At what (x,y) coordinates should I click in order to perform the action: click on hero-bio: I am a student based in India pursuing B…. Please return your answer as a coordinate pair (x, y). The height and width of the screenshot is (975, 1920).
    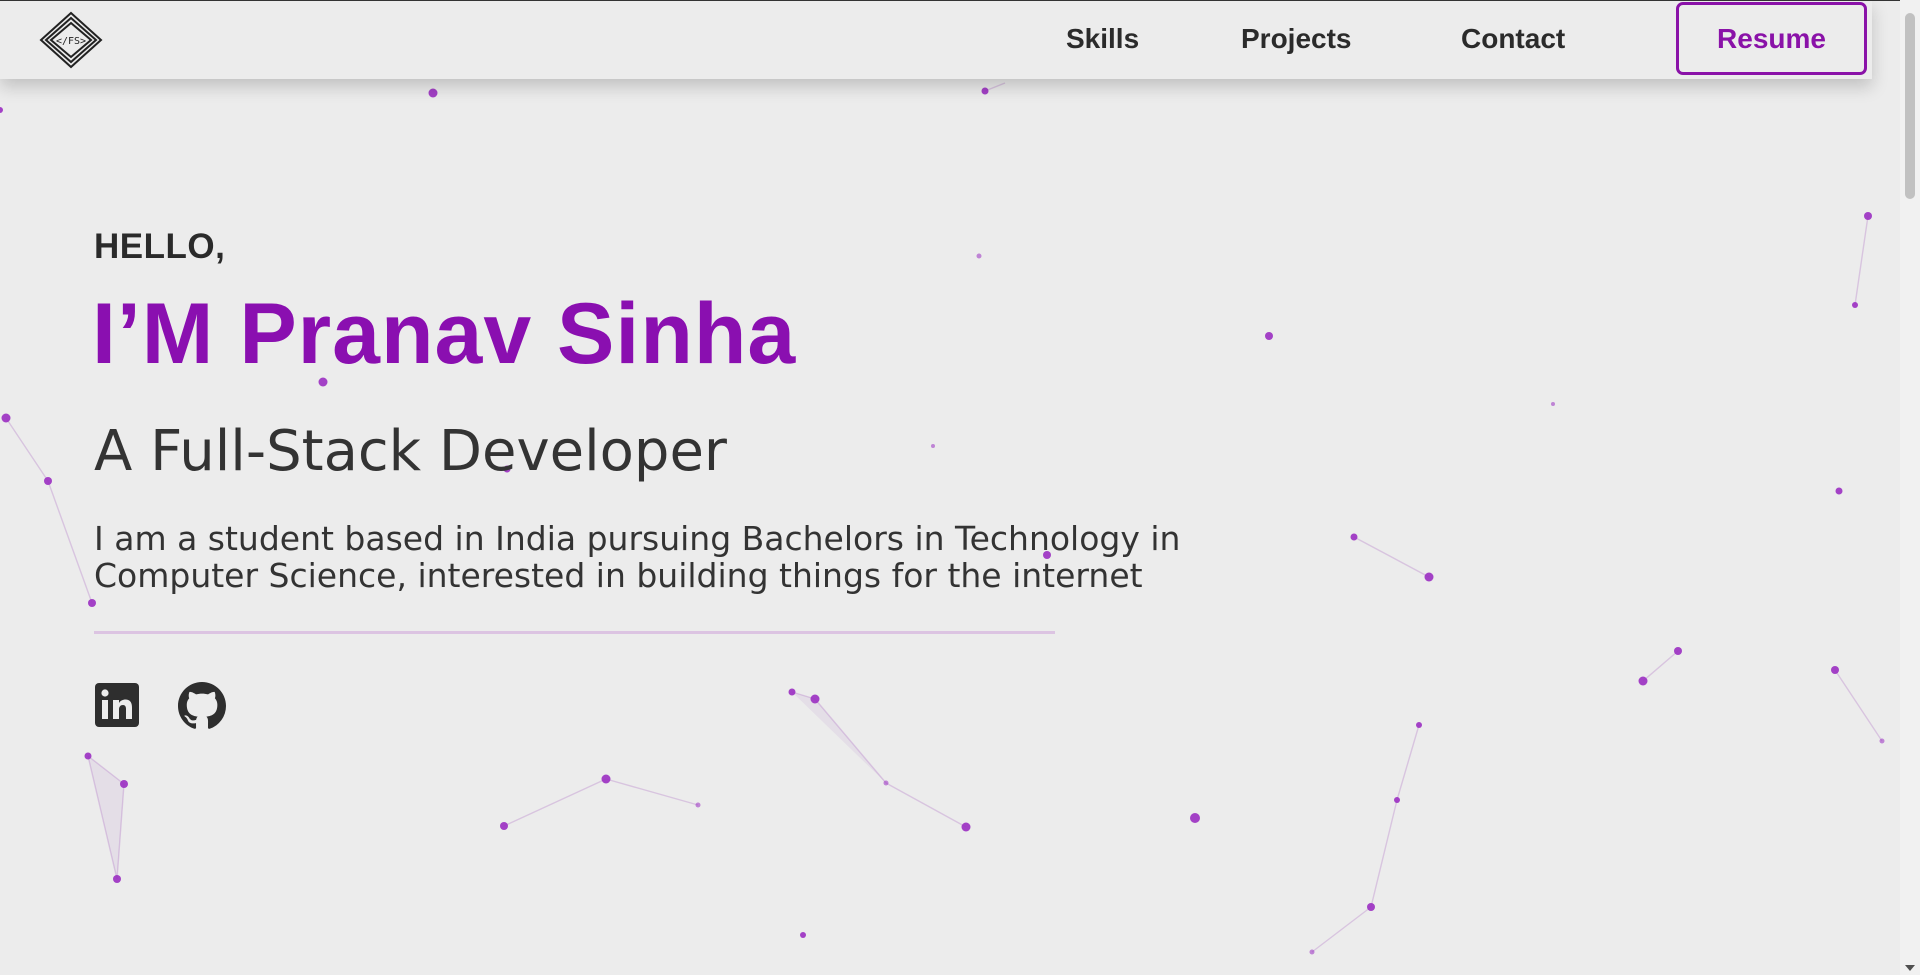
    Looking at the image, I should click on (637, 557).